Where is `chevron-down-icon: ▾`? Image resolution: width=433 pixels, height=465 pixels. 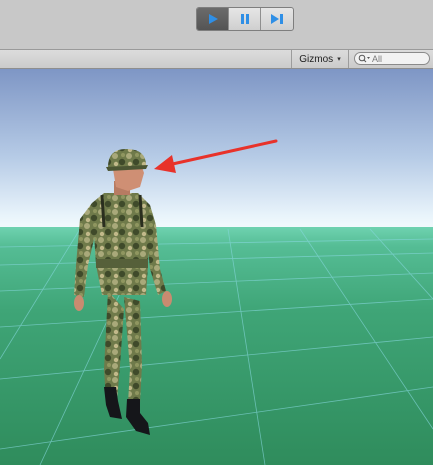
chevron-down-icon: ▾ is located at coordinates (339, 59).